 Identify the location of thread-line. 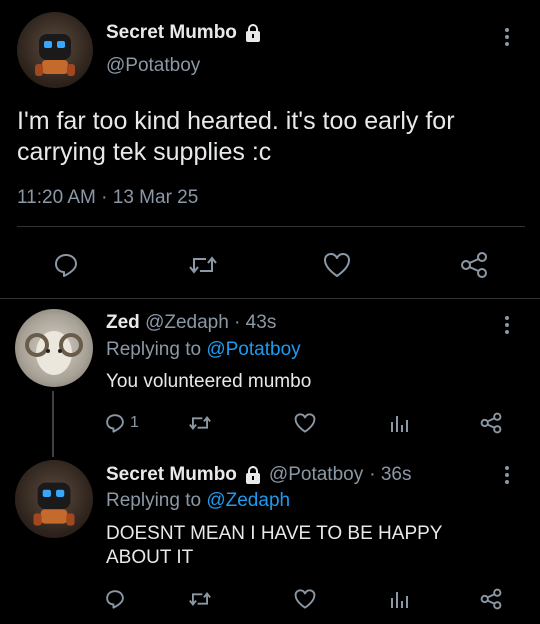
(53, 424).